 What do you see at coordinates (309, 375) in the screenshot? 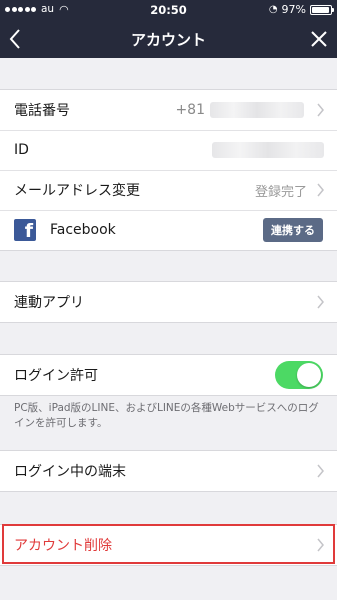
I see `toggle-knob` at bounding box center [309, 375].